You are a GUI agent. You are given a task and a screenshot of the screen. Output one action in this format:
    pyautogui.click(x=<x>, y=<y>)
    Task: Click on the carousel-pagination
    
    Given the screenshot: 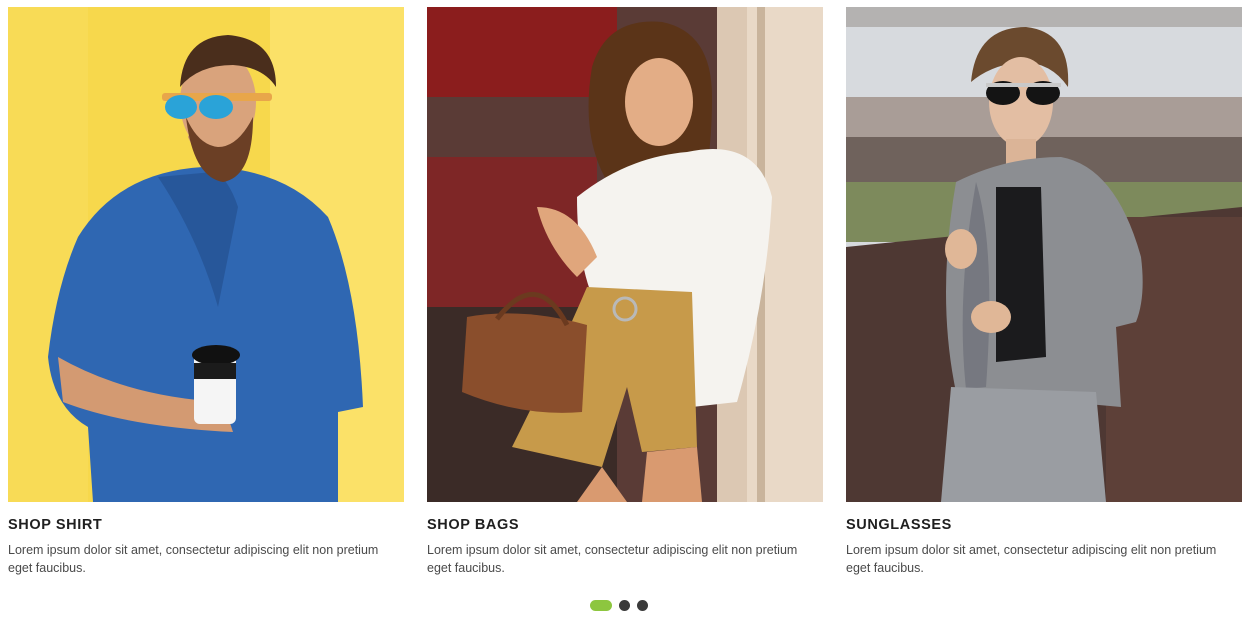 What is the action you would take?
    pyautogui.click(x=619, y=605)
    